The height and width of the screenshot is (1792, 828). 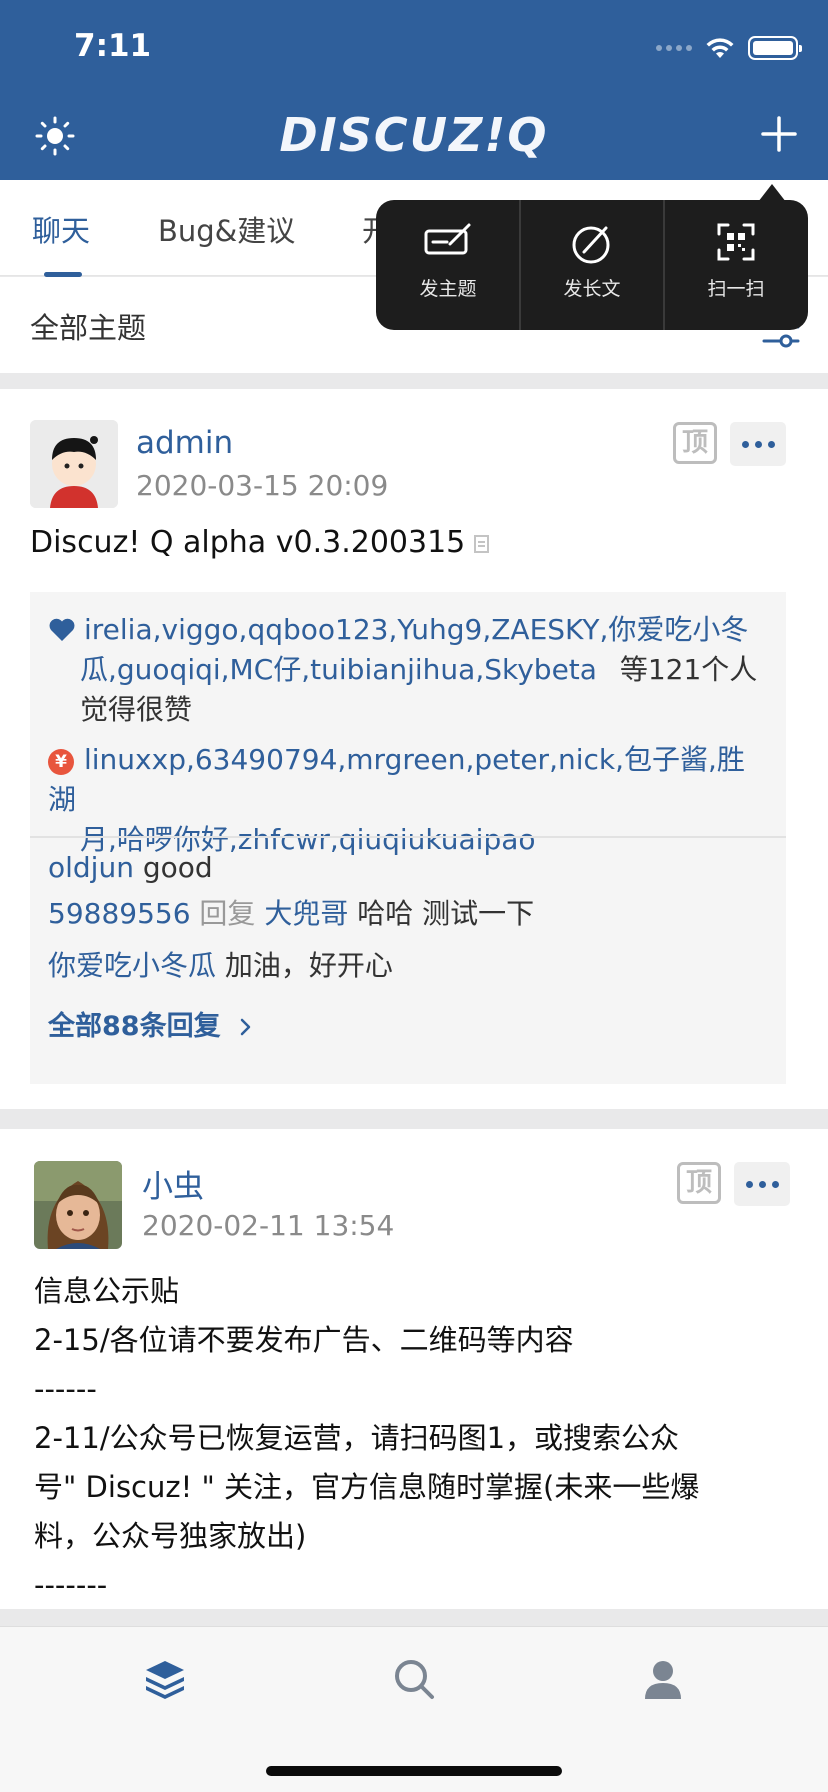 What do you see at coordinates (775, 48) in the screenshot?
I see `battery-icon` at bounding box center [775, 48].